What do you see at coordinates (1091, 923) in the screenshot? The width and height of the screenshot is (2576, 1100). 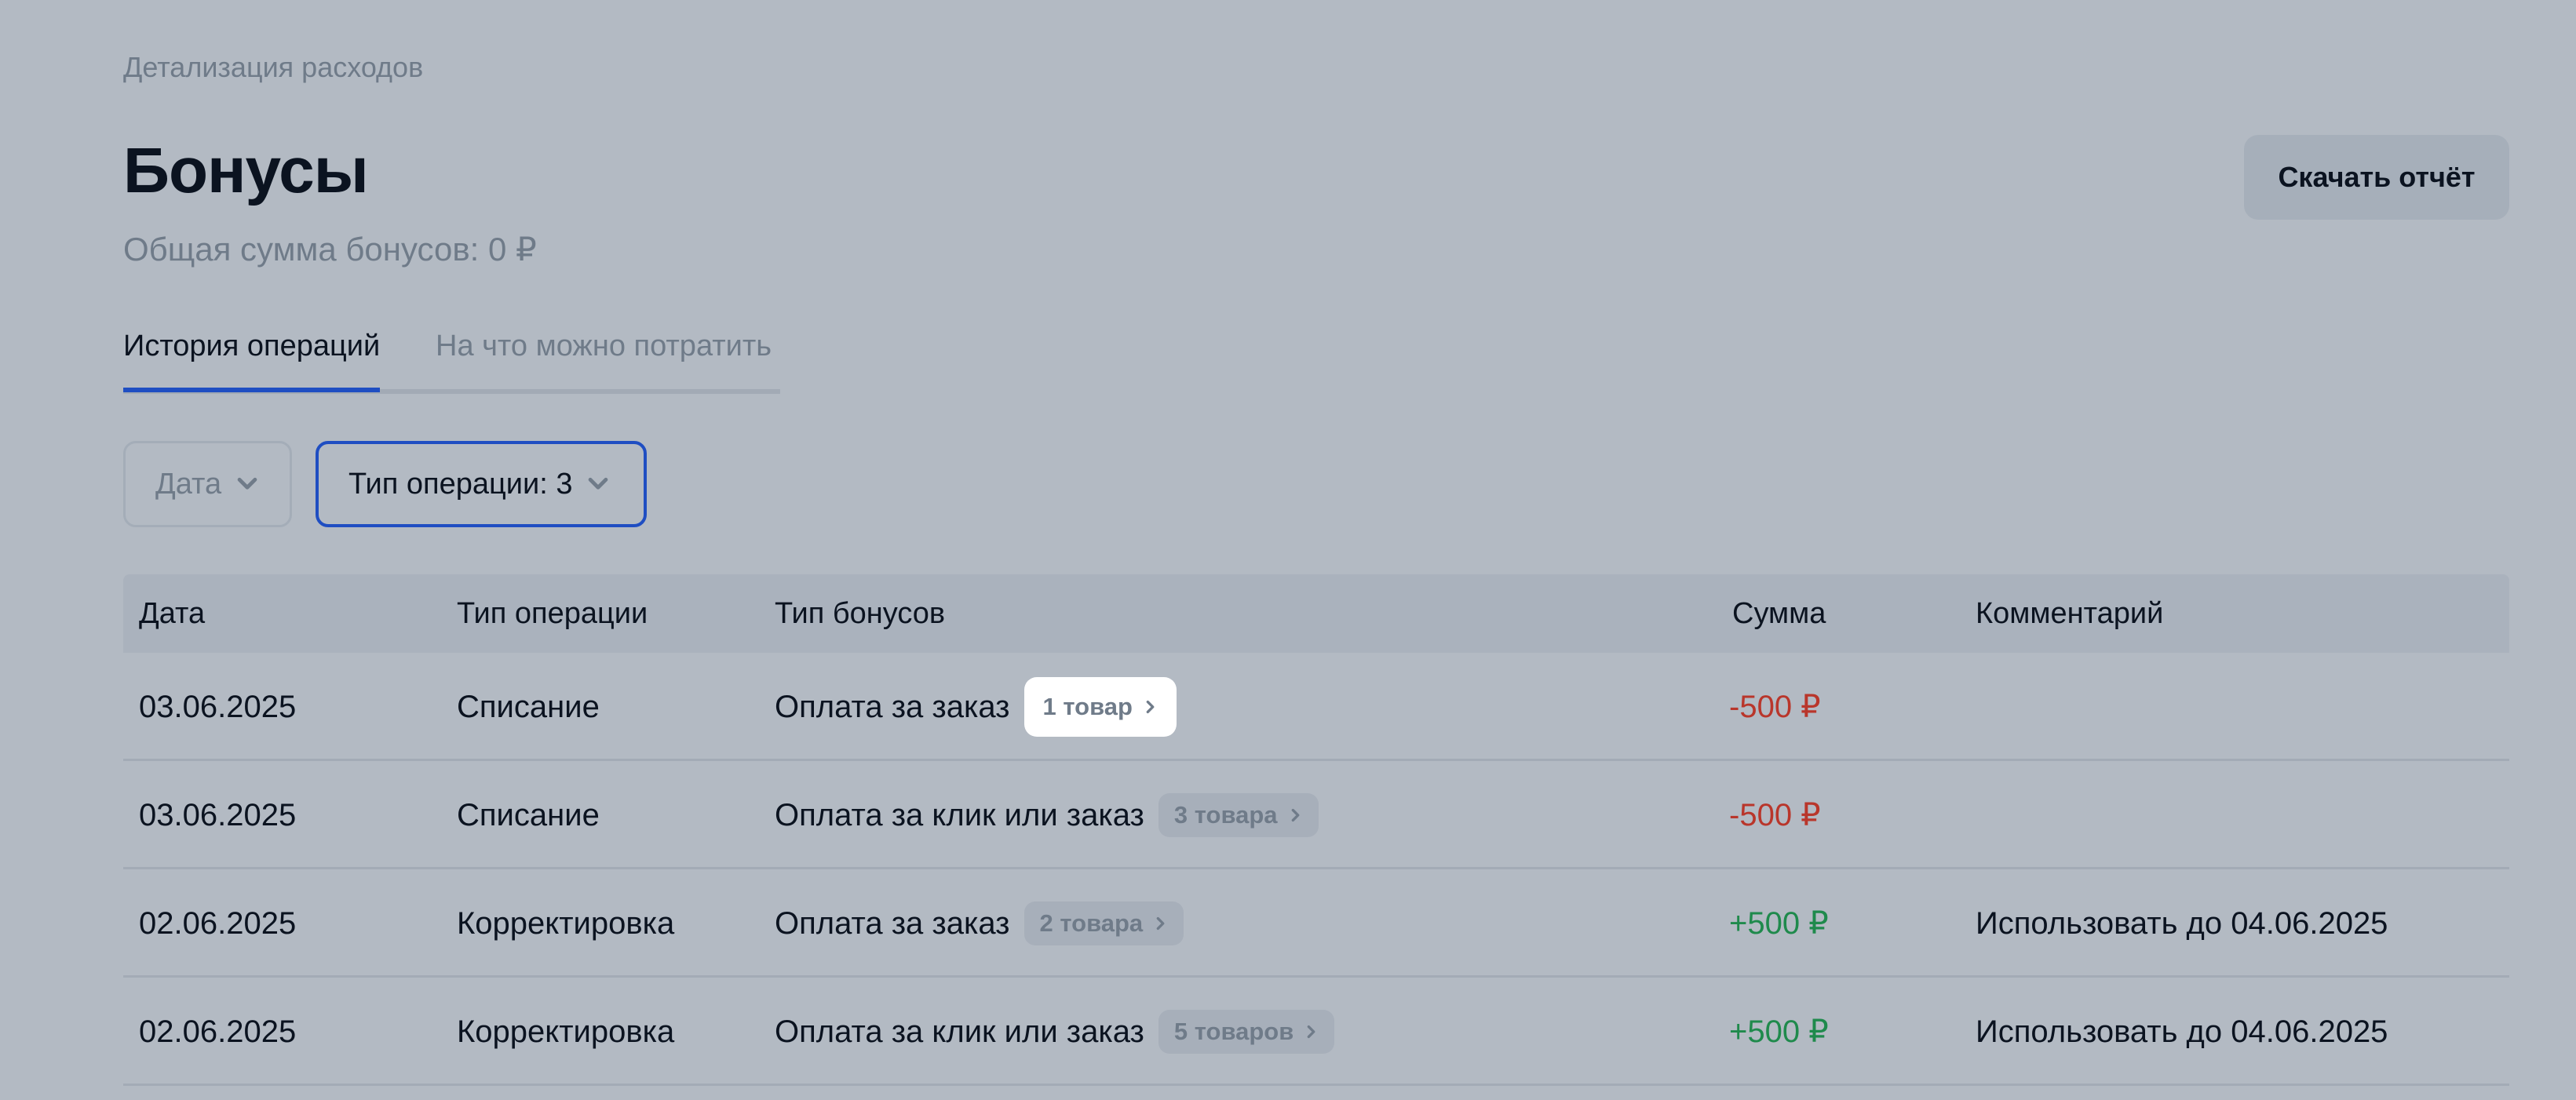 I see `items-count: 2 товара` at bounding box center [1091, 923].